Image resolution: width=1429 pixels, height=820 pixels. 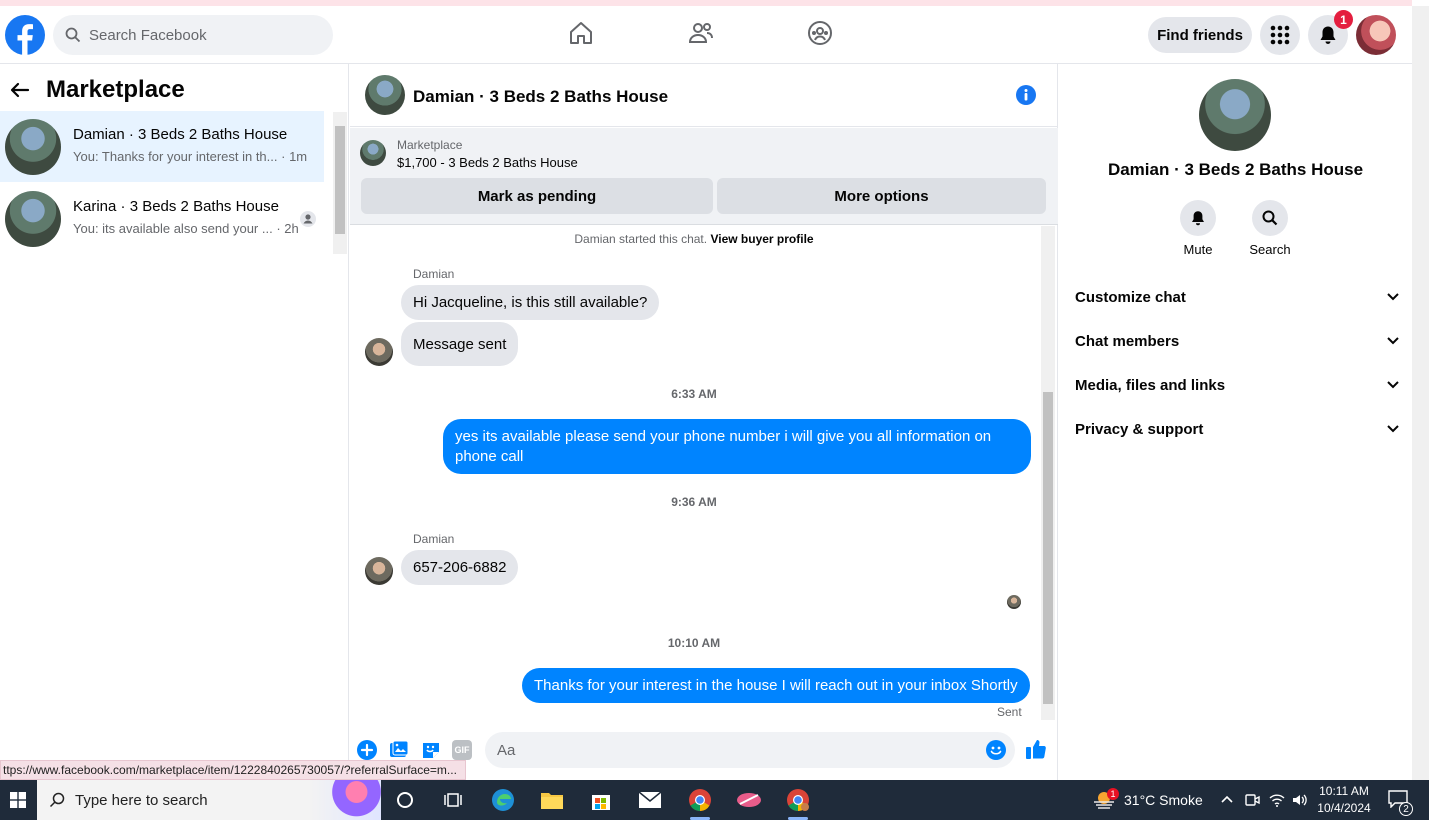 What do you see at coordinates (540, 97) in the screenshot?
I see `chat-title: Damian · 3 Beds 2 Baths House` at bounding box center [540, 97].